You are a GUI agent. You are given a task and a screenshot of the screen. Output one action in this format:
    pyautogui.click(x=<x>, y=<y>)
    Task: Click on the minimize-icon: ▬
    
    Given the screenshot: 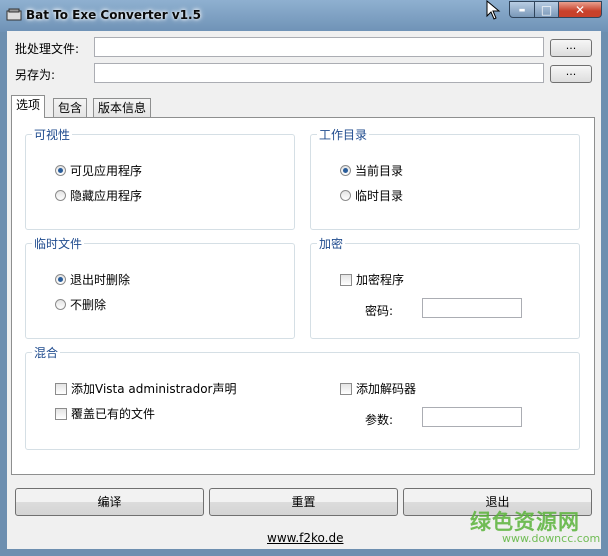 What is the action you would take?
    pyautogui.click(x=522, y=9)
    